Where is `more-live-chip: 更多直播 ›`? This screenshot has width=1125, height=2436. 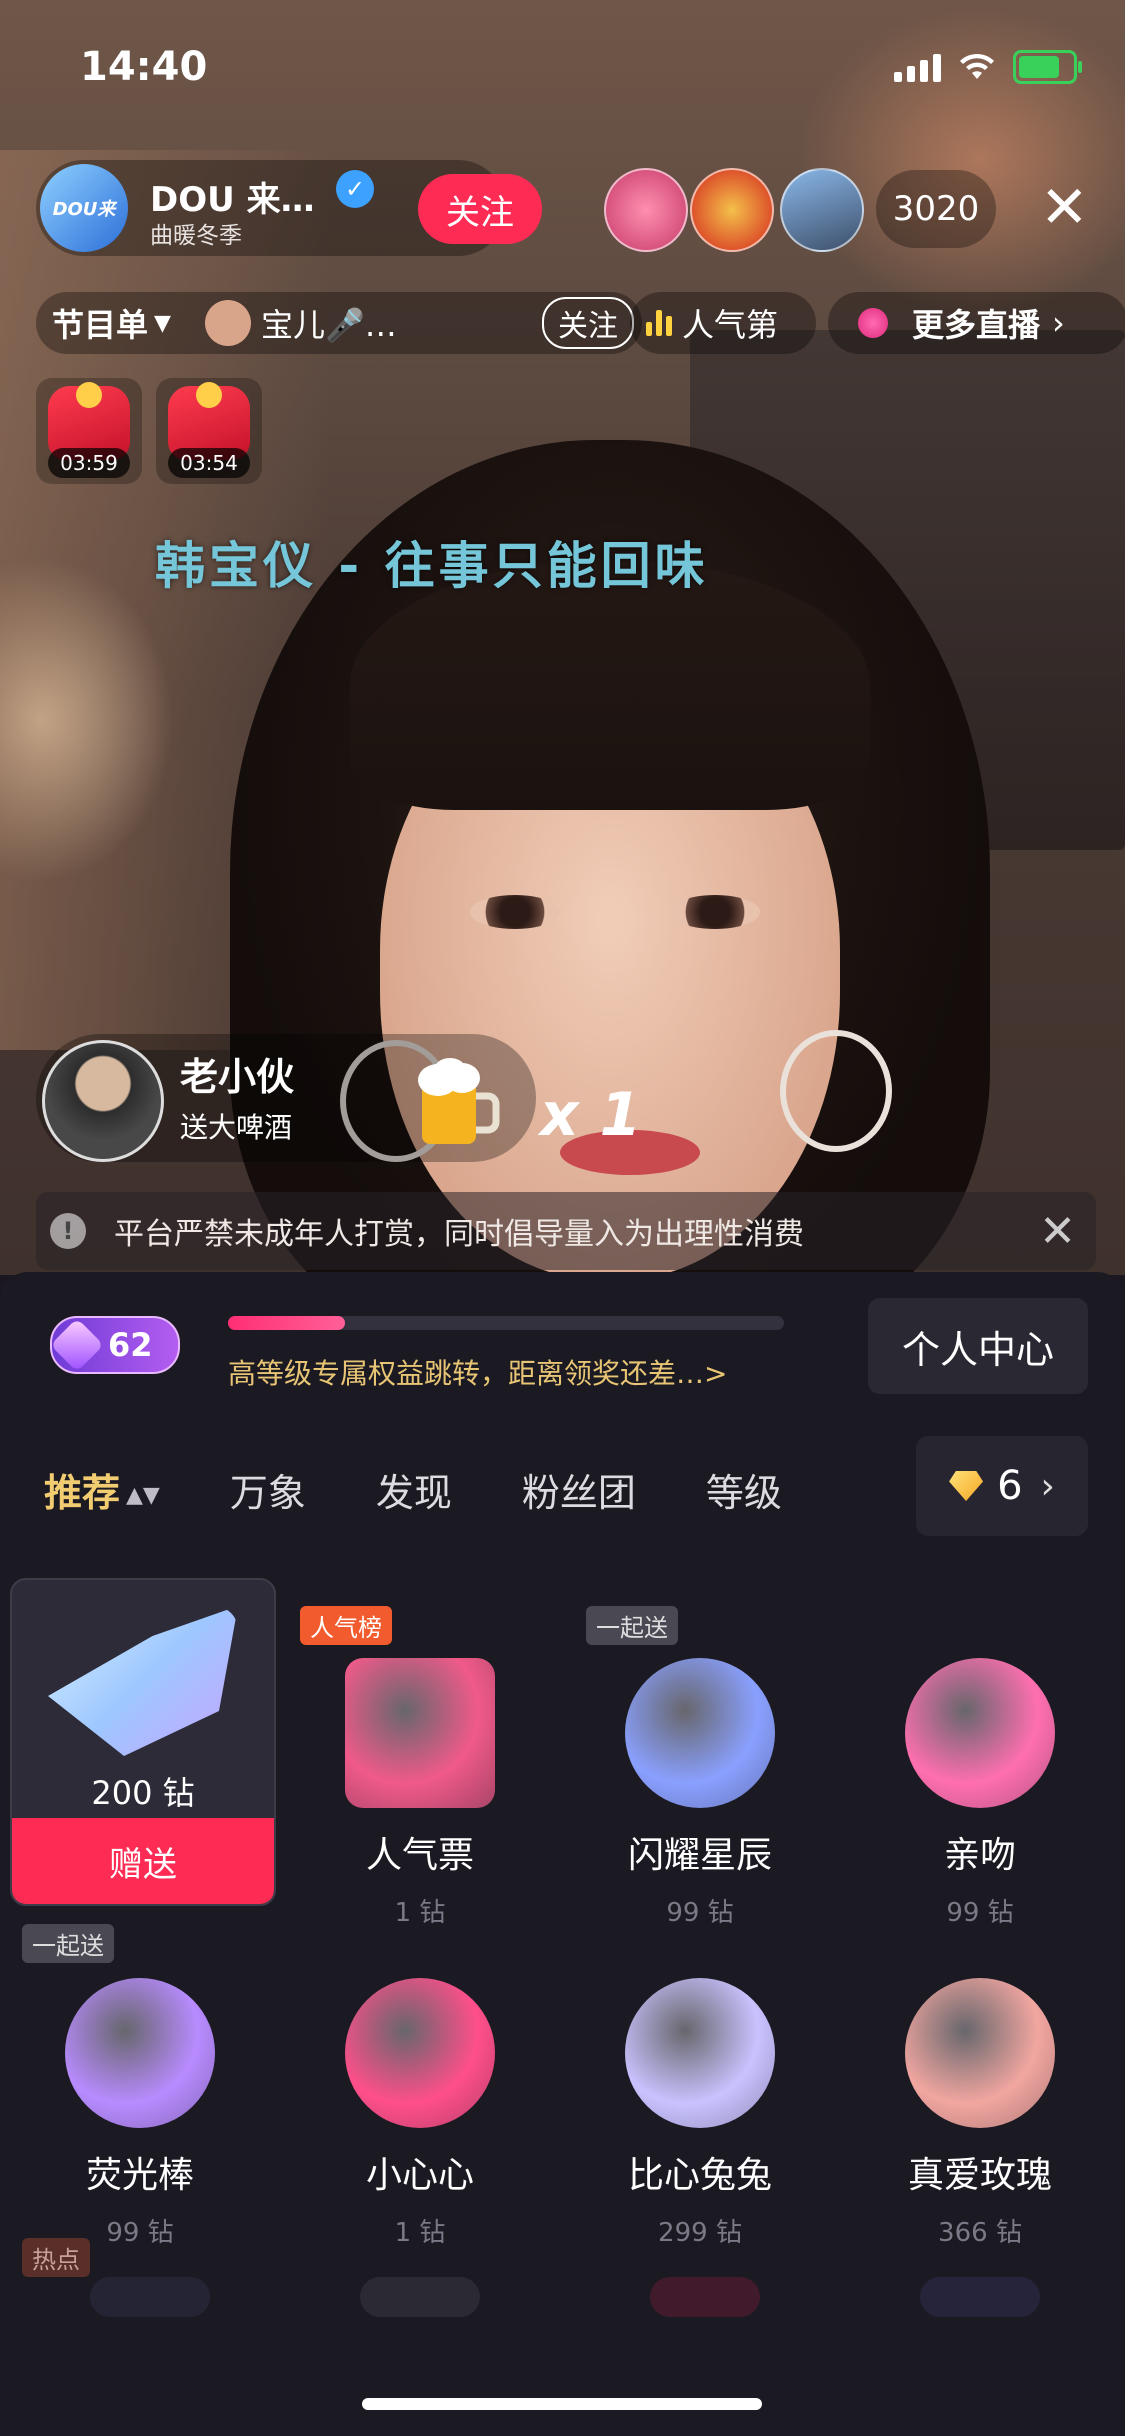
more-live-chip: 更多直播 › is located at coordinates (976, 323).